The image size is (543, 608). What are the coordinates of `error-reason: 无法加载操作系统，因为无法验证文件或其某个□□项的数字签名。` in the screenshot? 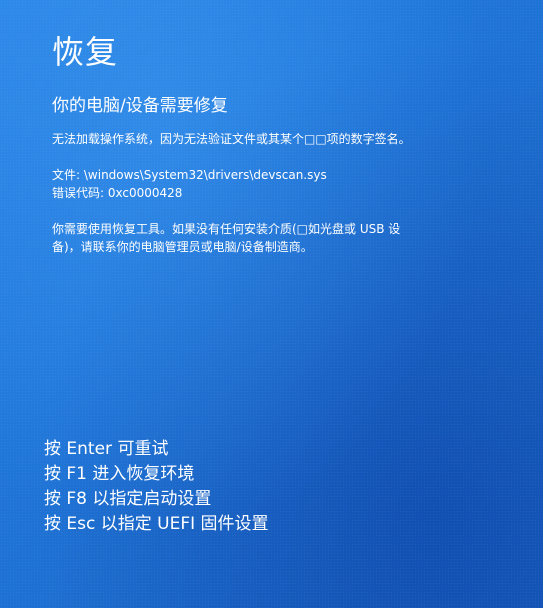 It's located at (231, 139).